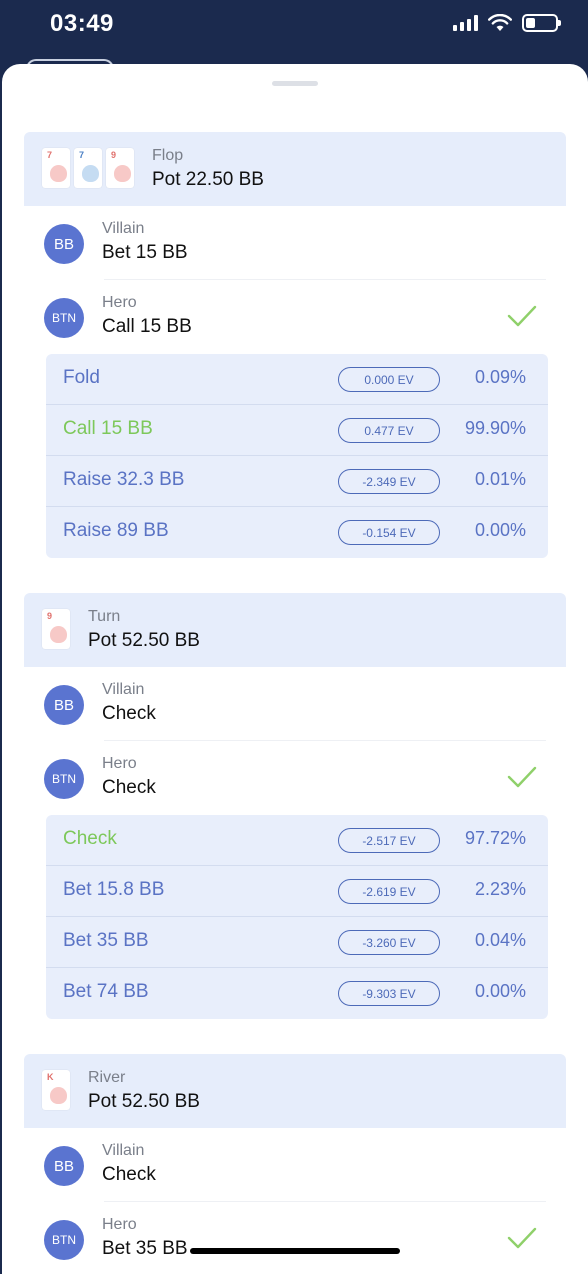 This screenshot has height=1274, width=588. What do you see at coordinates (82, 23) in the screenshot?
I see `status-time: 03:49` at bounding box center [82, 23].